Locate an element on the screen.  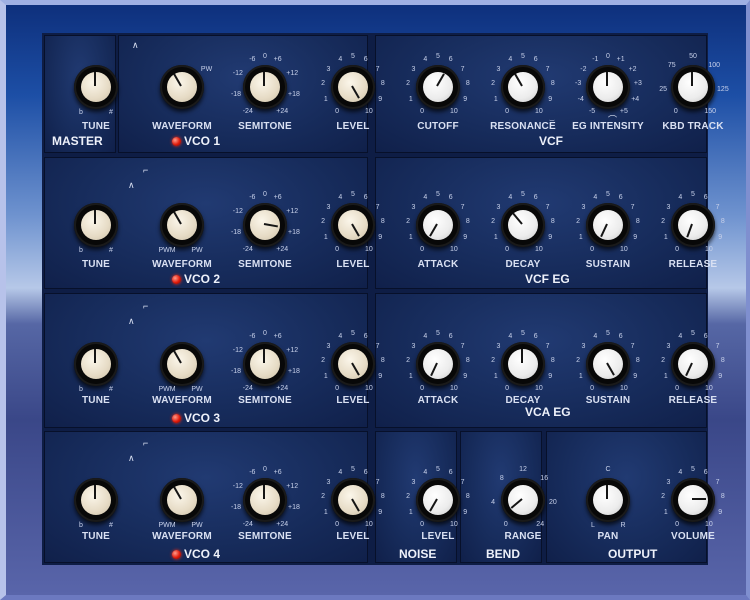
scale-tick-label: 4 is located at coordinates (493, 502).